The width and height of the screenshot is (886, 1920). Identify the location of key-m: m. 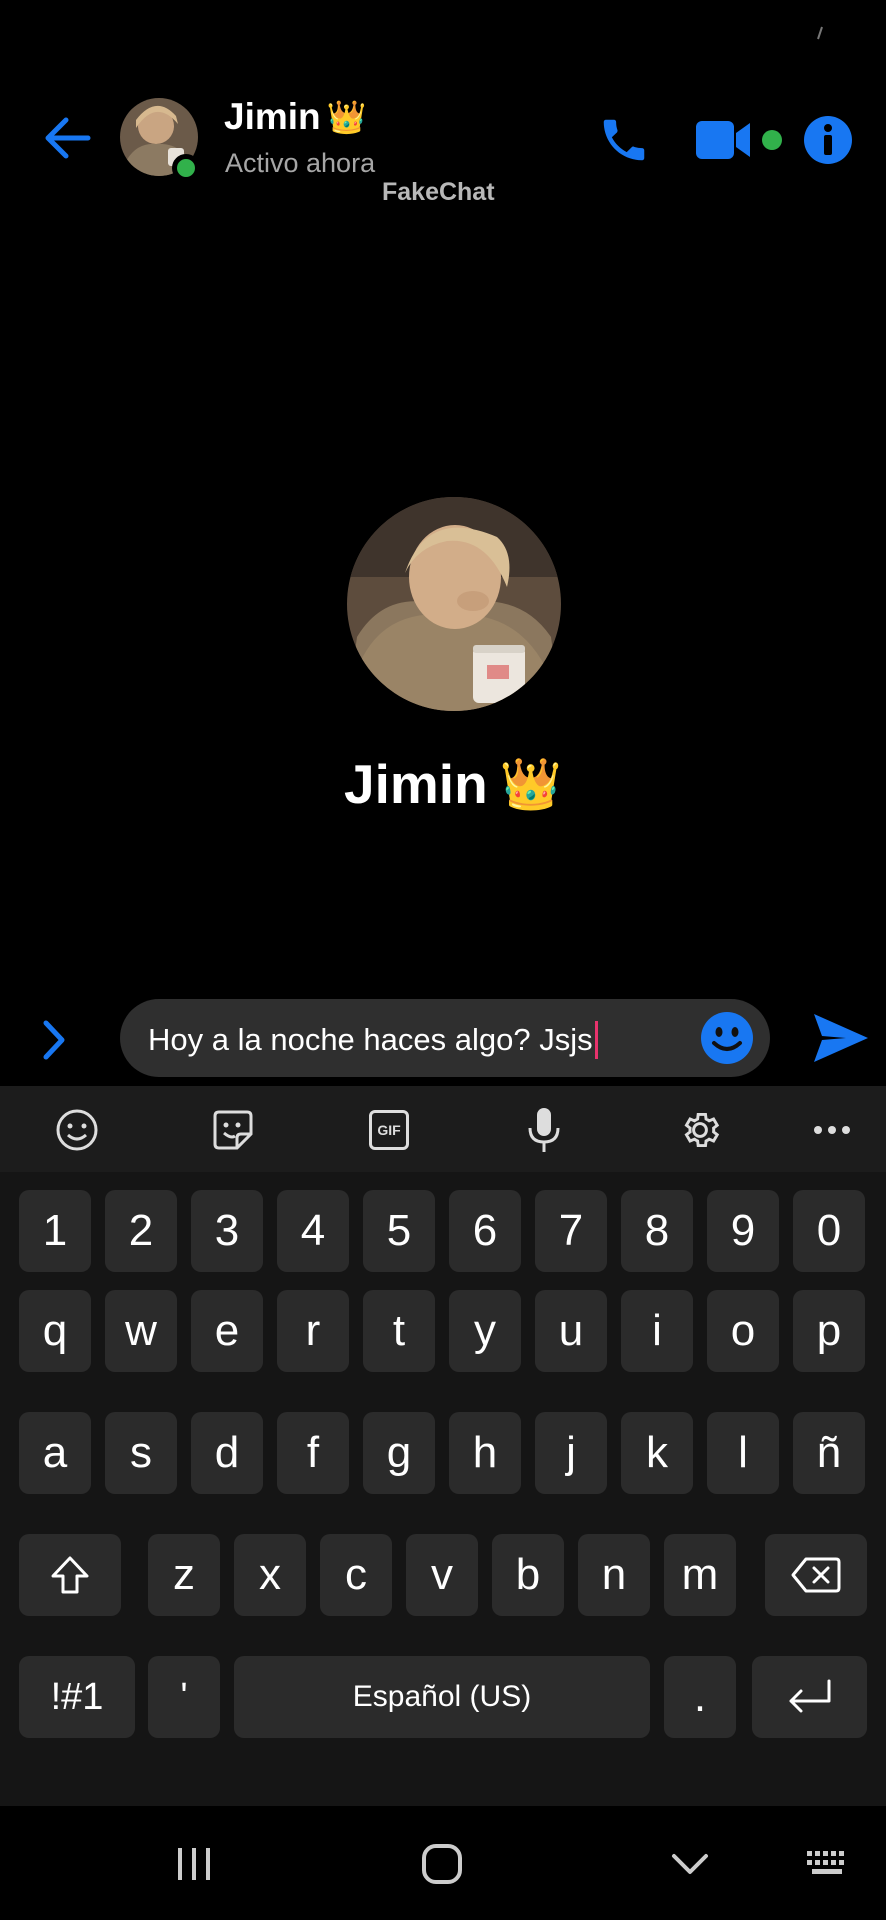
(700, 1575).